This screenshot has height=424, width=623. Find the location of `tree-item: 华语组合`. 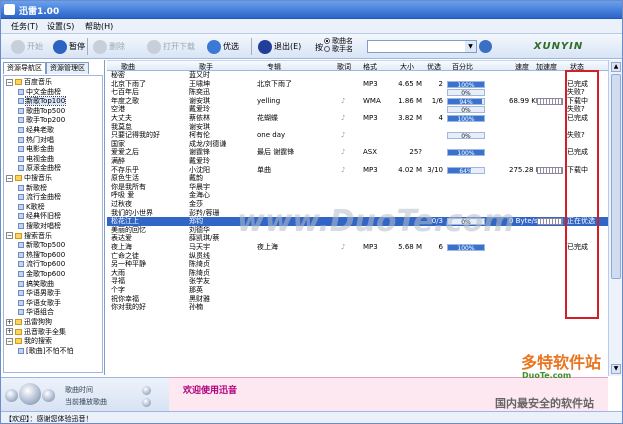

tree-item: 华语组合 is located at coordinates (36, 312).